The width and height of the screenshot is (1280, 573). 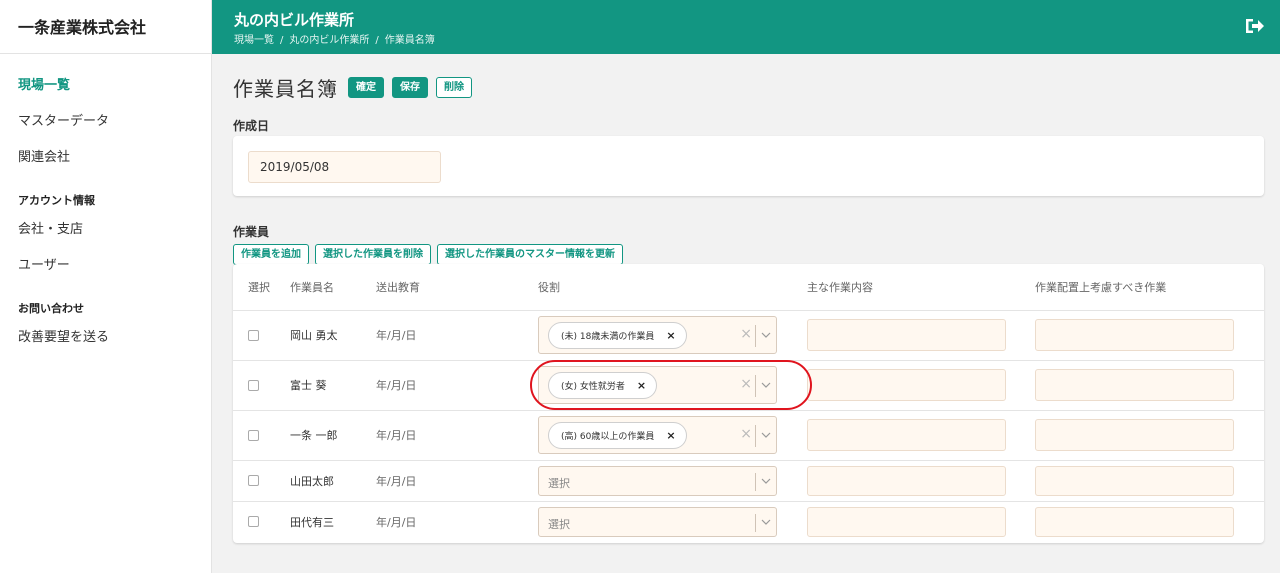 What do you see at coordinates (51, 308) in the screenshot?
I see `sidebar-heading-contact: お問い合わせ` at bounding box center [51, 308].